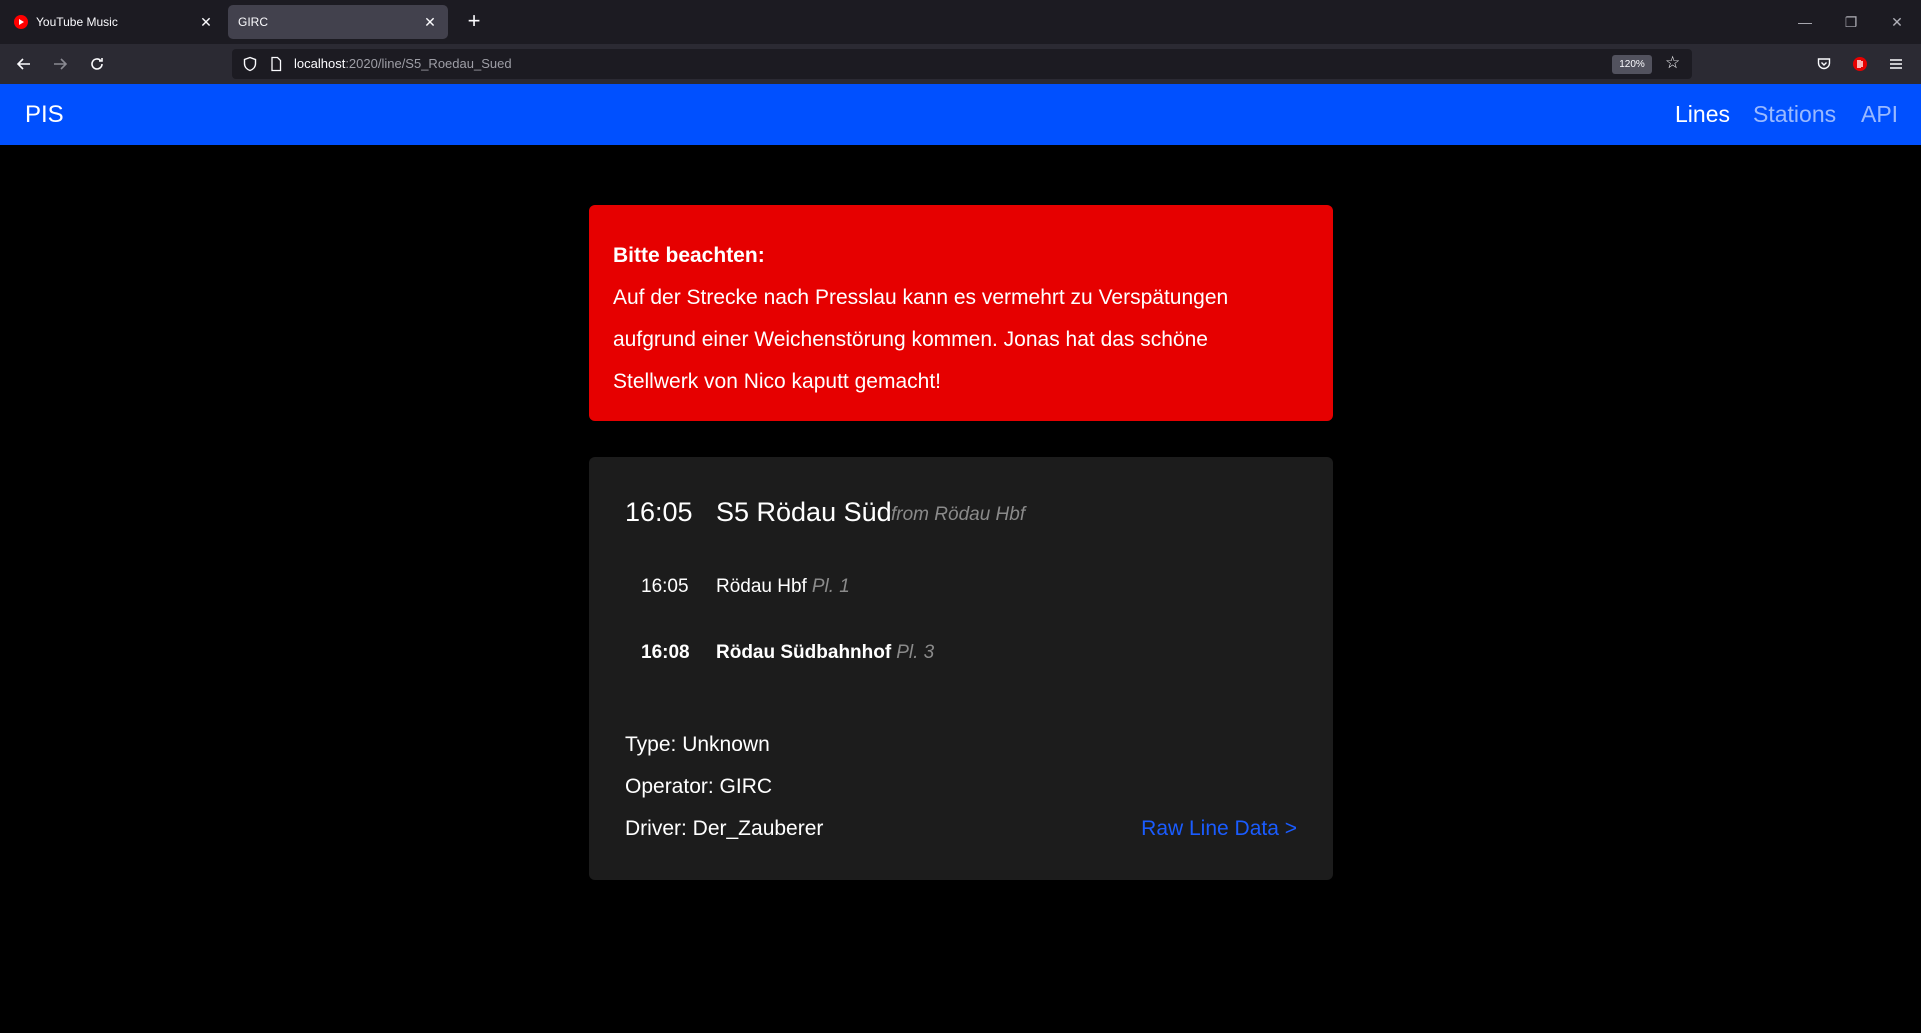  Describe the element at coordinates (44, 115) in the screenshot. I see `brand-logo: PIS` at that location.